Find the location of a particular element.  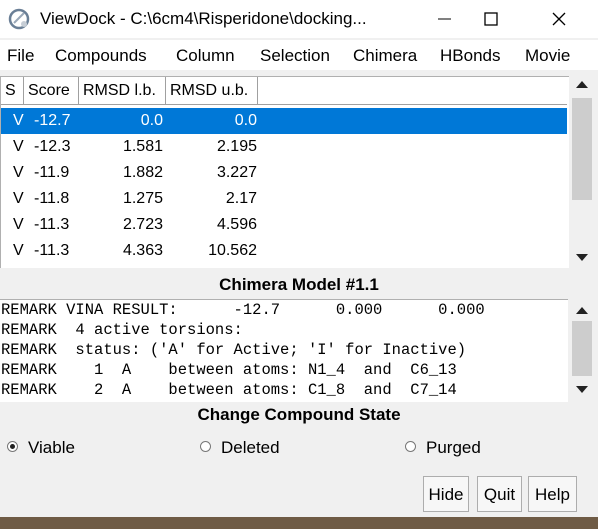

column-header-s: S is located at coordinates (12, 91).